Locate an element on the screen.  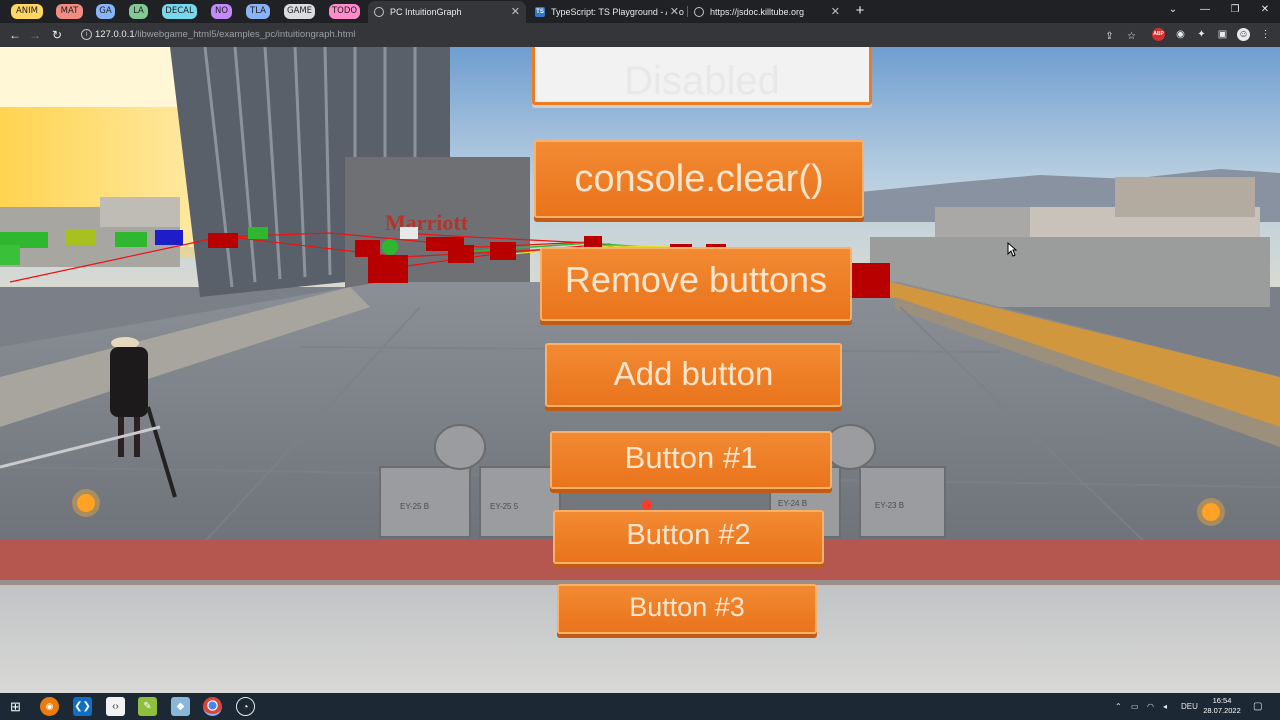
side-panel-icon: ▣ is located at coordinates (1222, 34).